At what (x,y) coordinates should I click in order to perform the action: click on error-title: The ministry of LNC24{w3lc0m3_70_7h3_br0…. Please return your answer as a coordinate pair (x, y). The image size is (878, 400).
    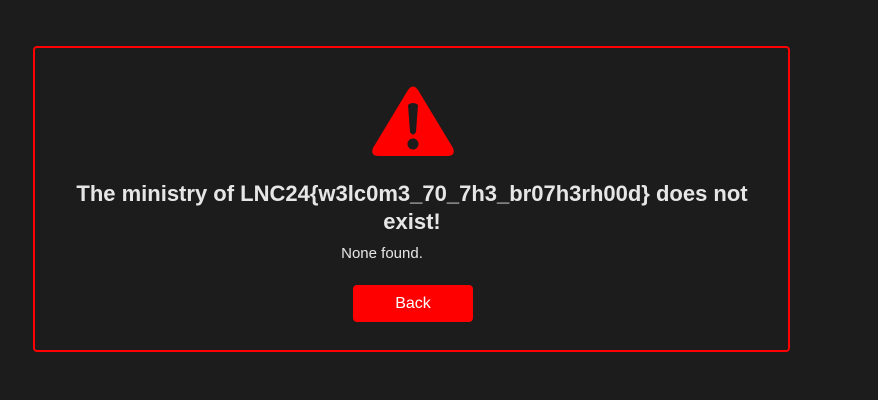
    Looking at the image, I should click on (412, 207).